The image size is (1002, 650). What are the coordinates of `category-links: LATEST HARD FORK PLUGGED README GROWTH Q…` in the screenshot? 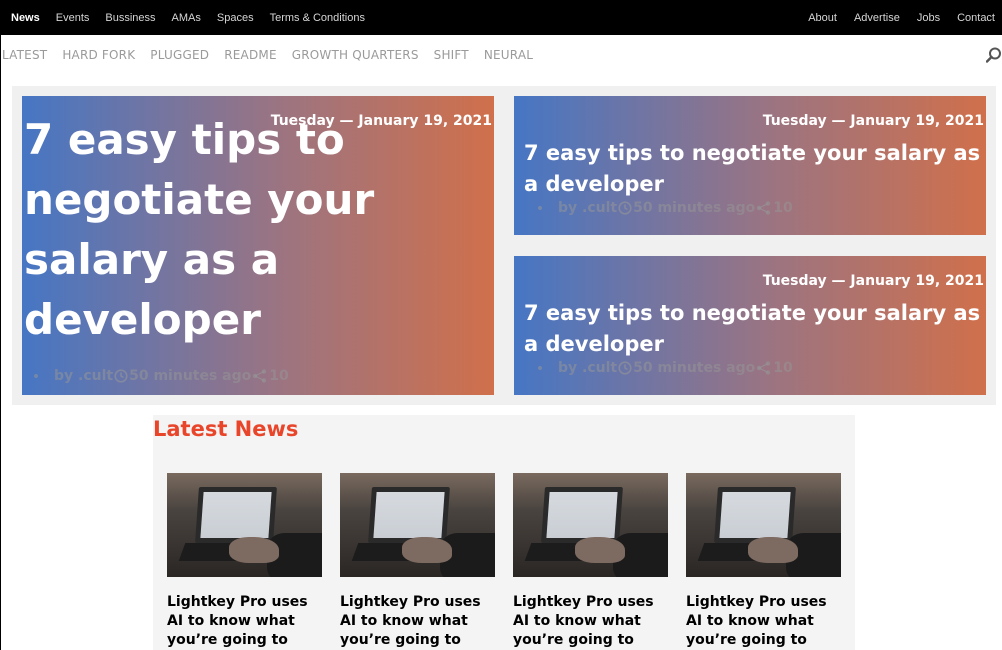 It's located at (274, 55).